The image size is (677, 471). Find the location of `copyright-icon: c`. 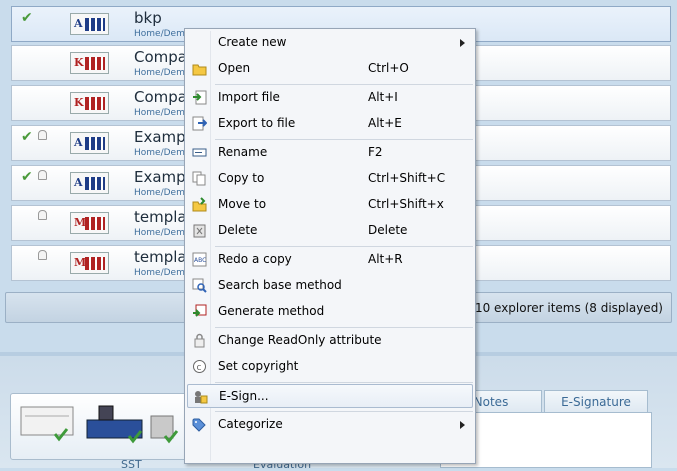

copyright-icon: c is located at coordinates (199, 366).